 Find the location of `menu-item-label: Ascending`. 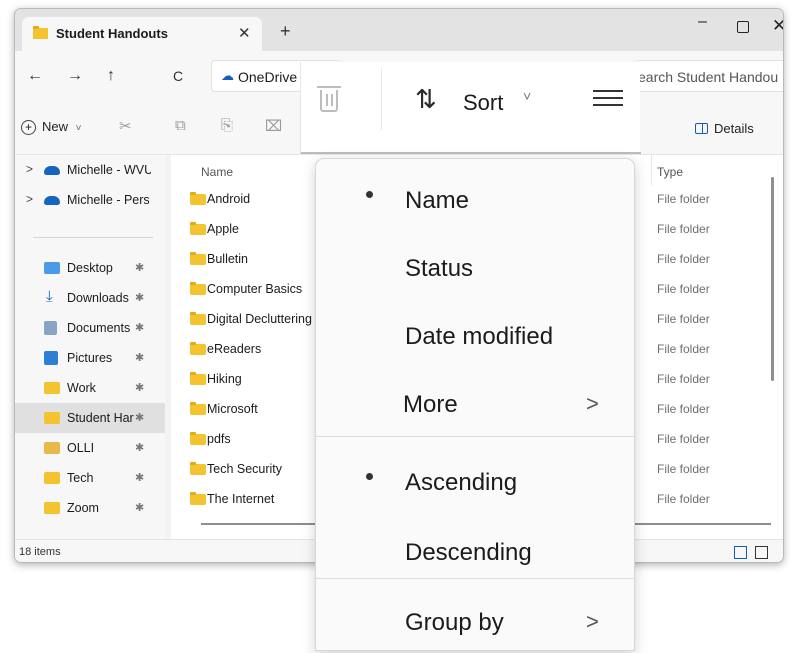

menu-item-label: Ascending is located at coordinates (461, 482).